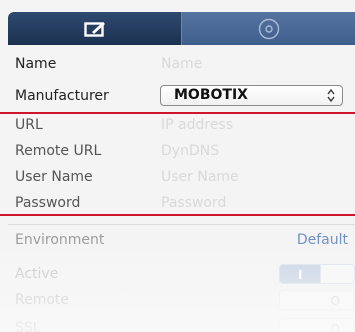 Image resolution: width=355 pixels, height=332 pixels. I want to click on disc-icon, so click(269, 29).